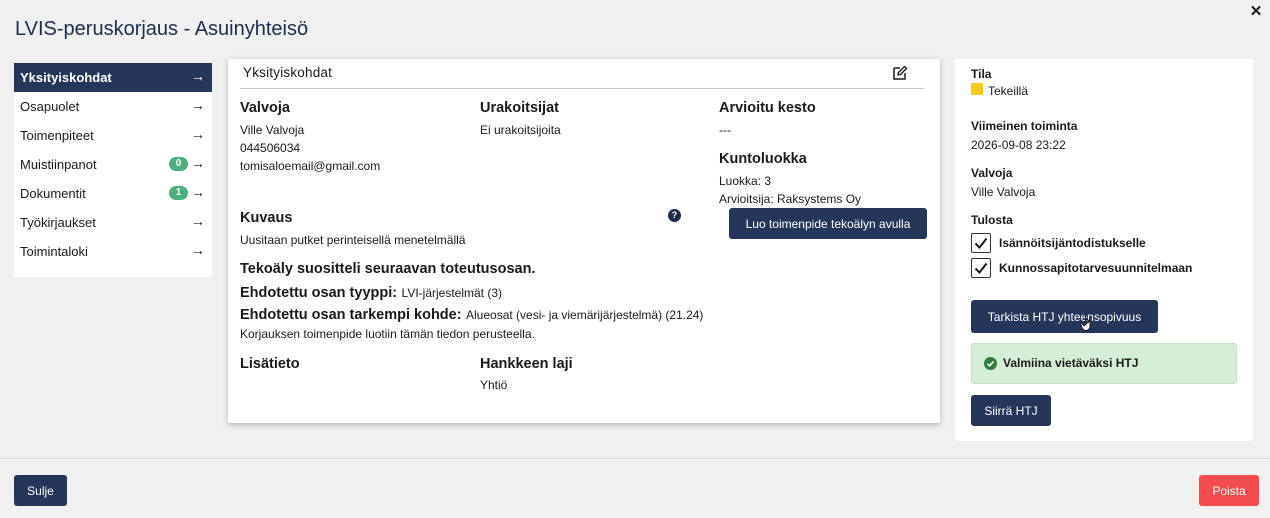 Image resolution: width=1270 pixels, height=518 pixels. What do you see at coordinates (57, 135) in the screenshot?
I see `sidebar-item-label: Toimenpiteet` at bounding box center [57, 135].